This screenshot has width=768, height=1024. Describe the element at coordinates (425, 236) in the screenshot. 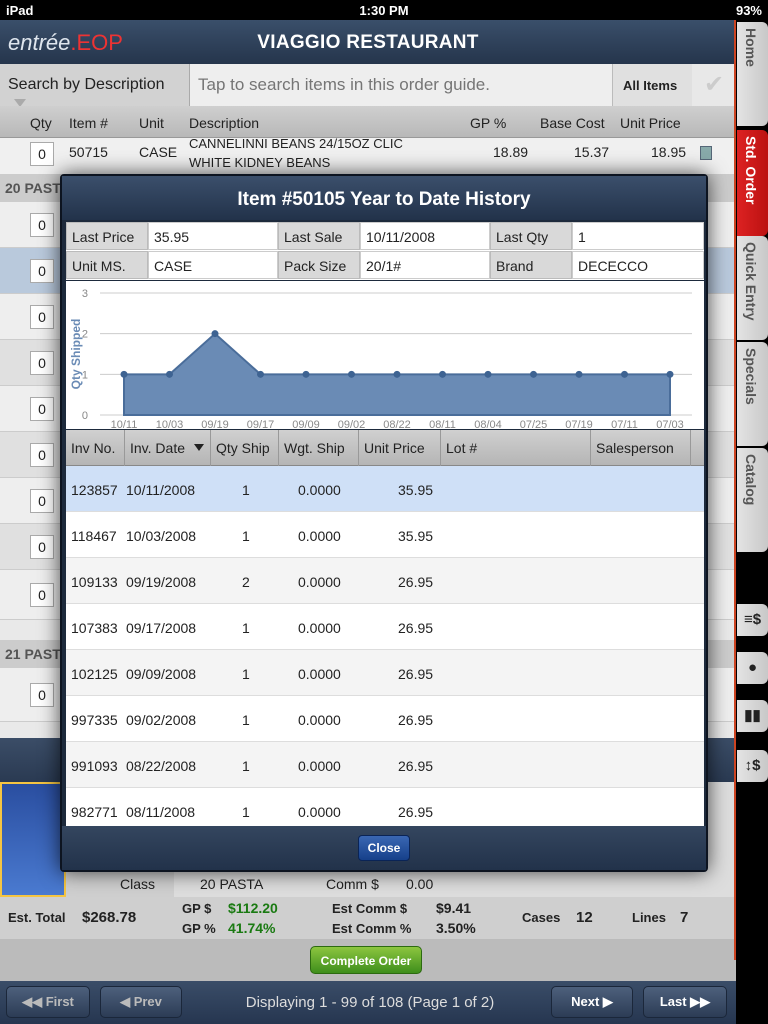

I see `last-sale-value: 10/11/2008` at that location.